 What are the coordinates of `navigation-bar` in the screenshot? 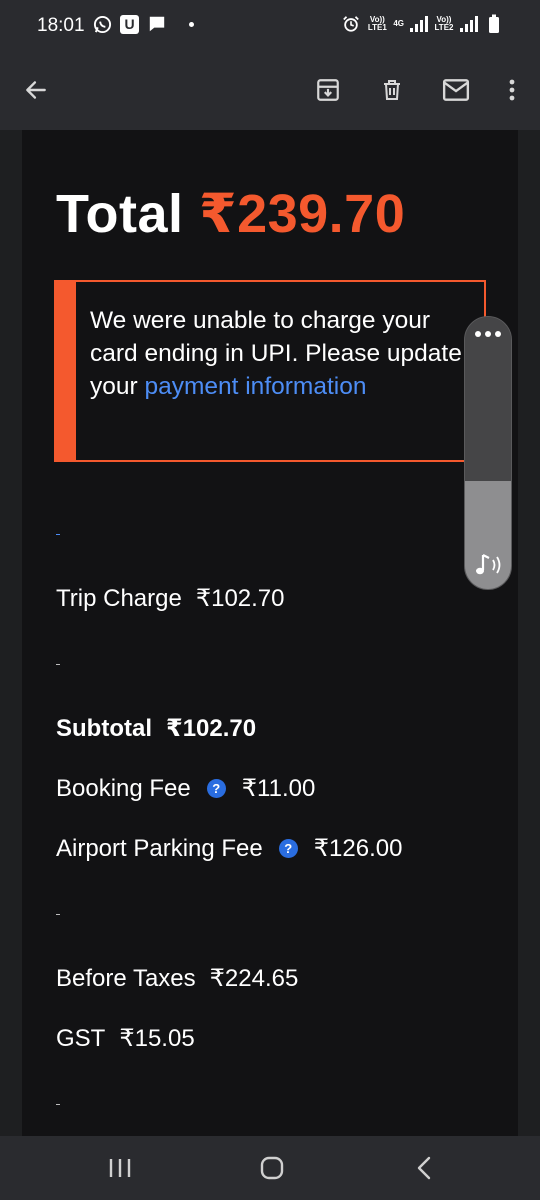 It's located at (270, 1168).